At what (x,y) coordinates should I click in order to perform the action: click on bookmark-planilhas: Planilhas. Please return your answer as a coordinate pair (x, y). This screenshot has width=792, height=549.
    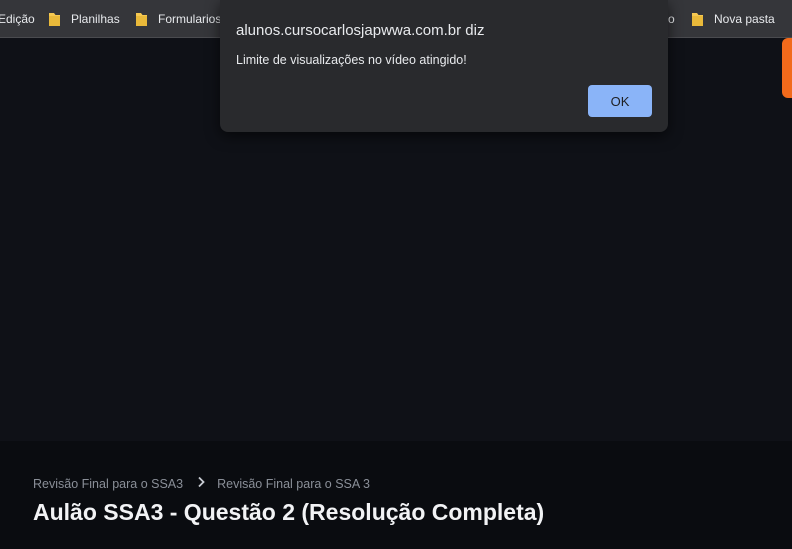
    Looking at the image, I should click on (84, 19).